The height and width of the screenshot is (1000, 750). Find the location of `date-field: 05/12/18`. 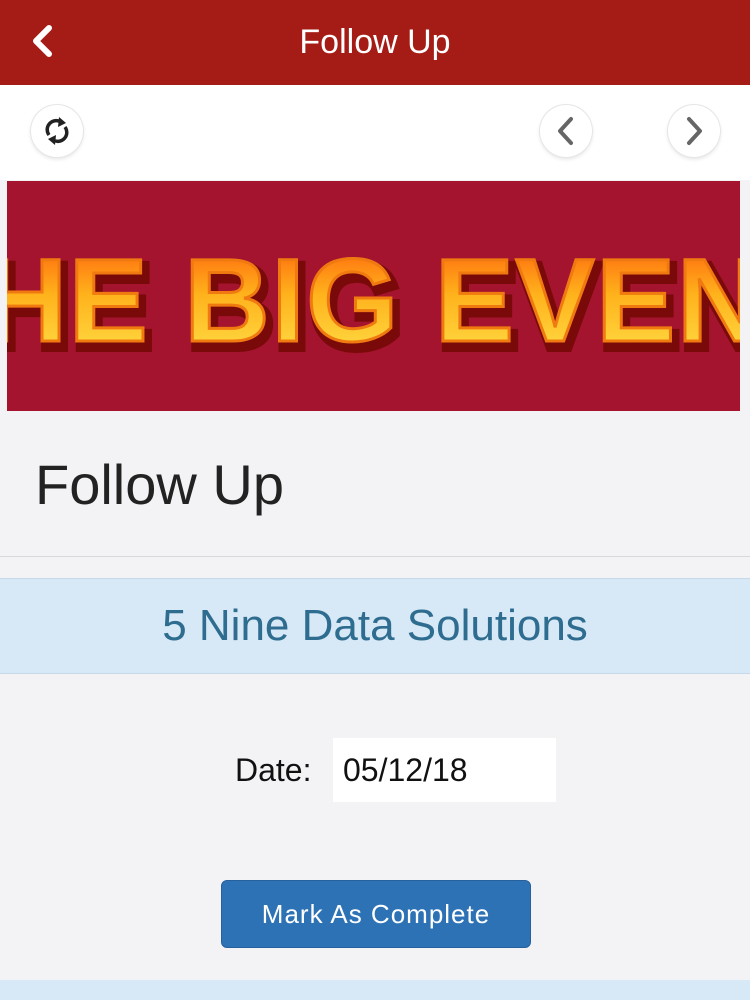

date-field: 05/12/18 is located at coordinates (444, 770).